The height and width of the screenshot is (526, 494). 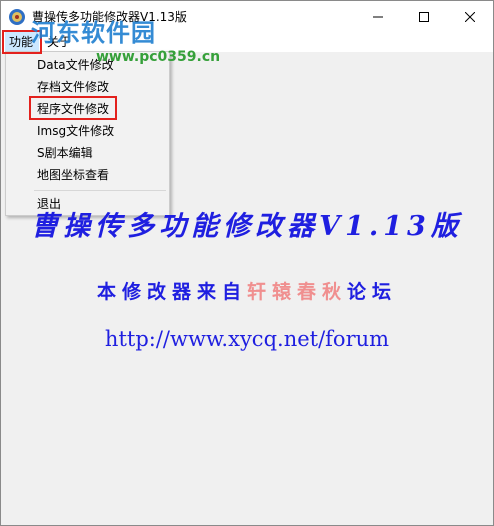 I want to click on subtitle-part1: 本修改器来自, so click(x=171, y=292).